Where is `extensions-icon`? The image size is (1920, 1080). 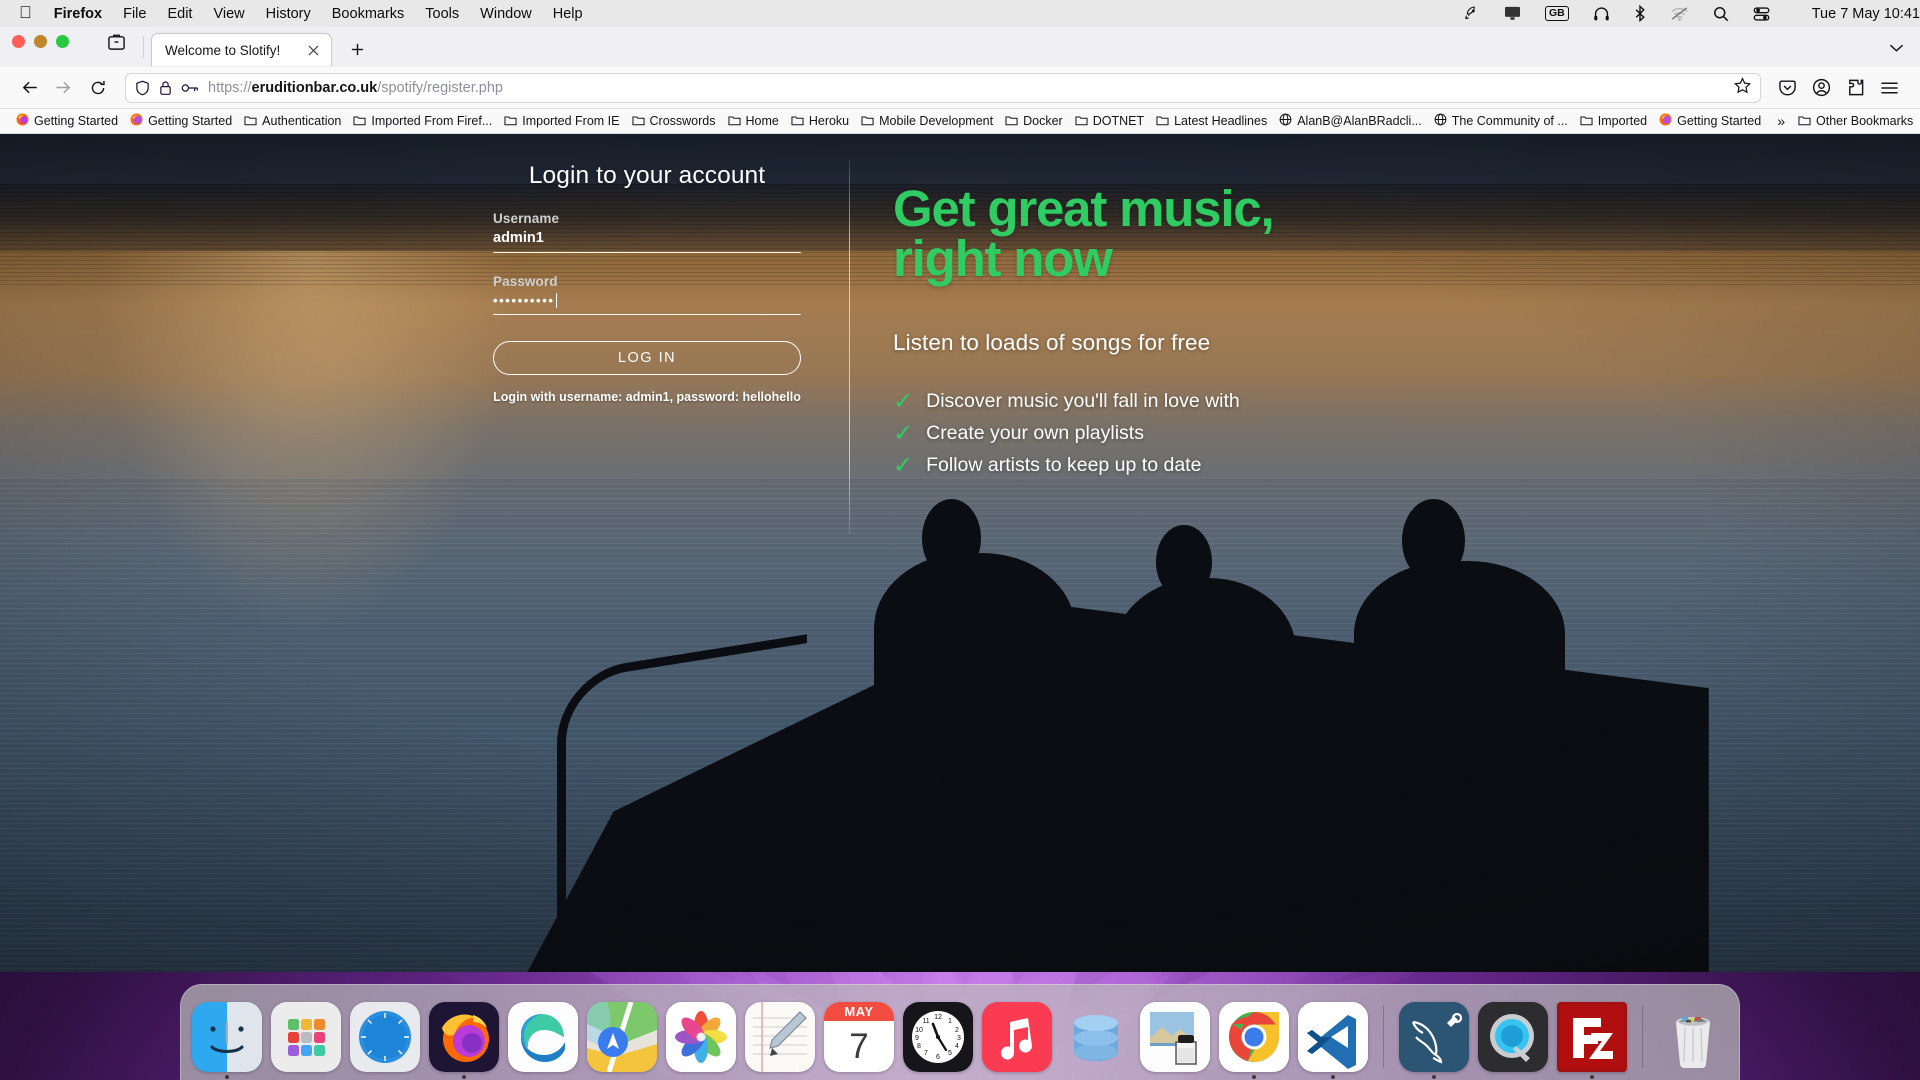
extensions-icon is located at coordinates (1855, 88).